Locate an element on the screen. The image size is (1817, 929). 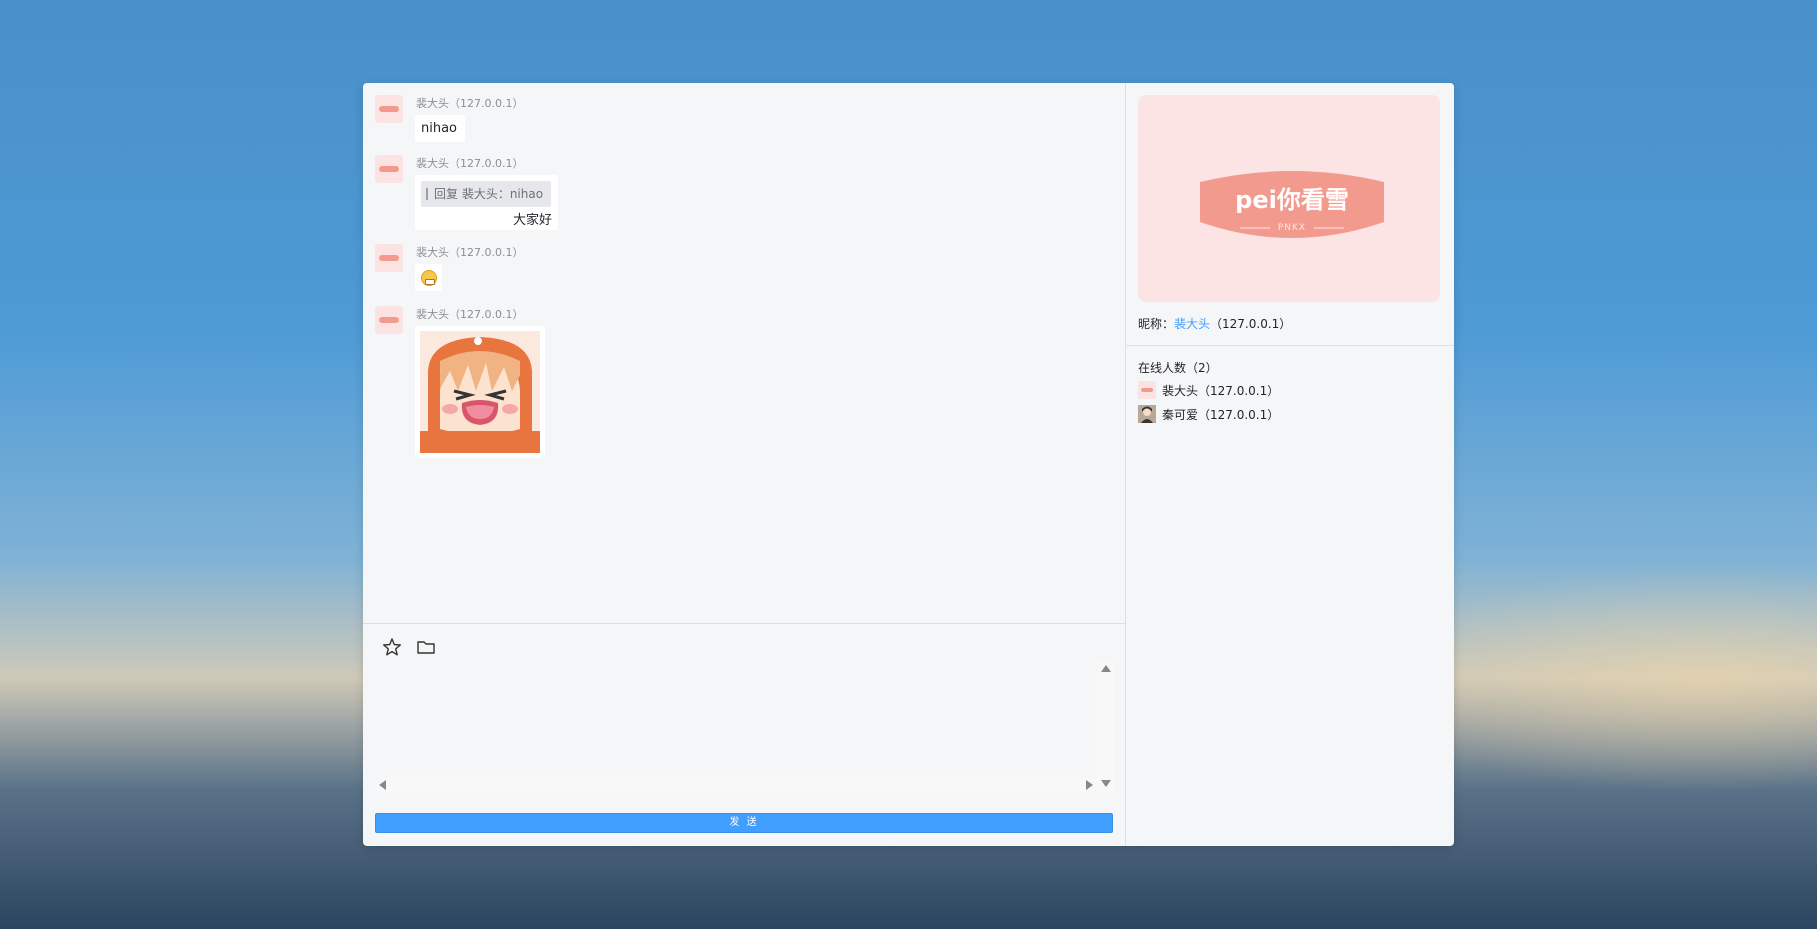
scroll-down-arrow is located at coordinates (1106, 783).